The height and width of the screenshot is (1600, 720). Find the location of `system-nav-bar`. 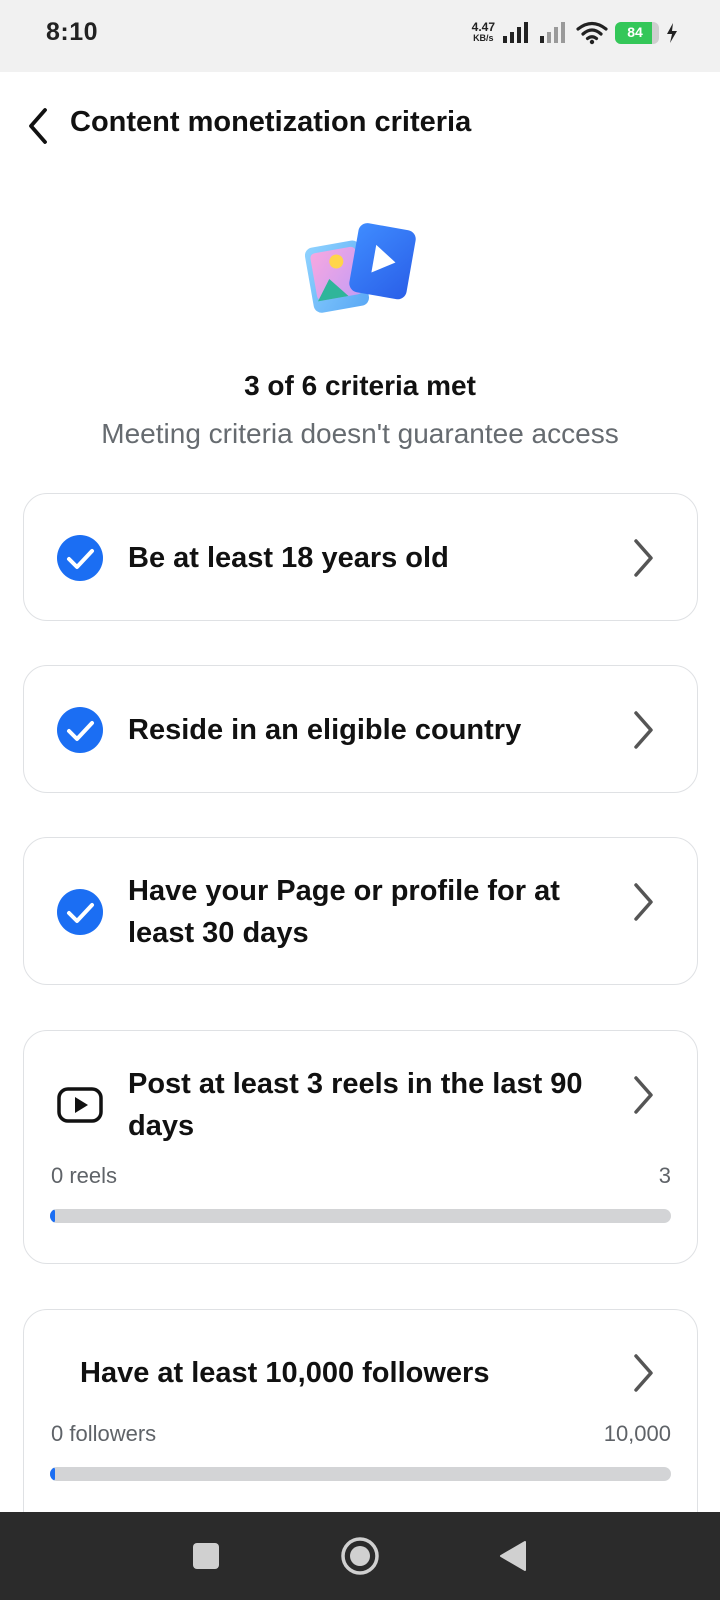

system-nav-bar is located at coordinates (360, 1556).